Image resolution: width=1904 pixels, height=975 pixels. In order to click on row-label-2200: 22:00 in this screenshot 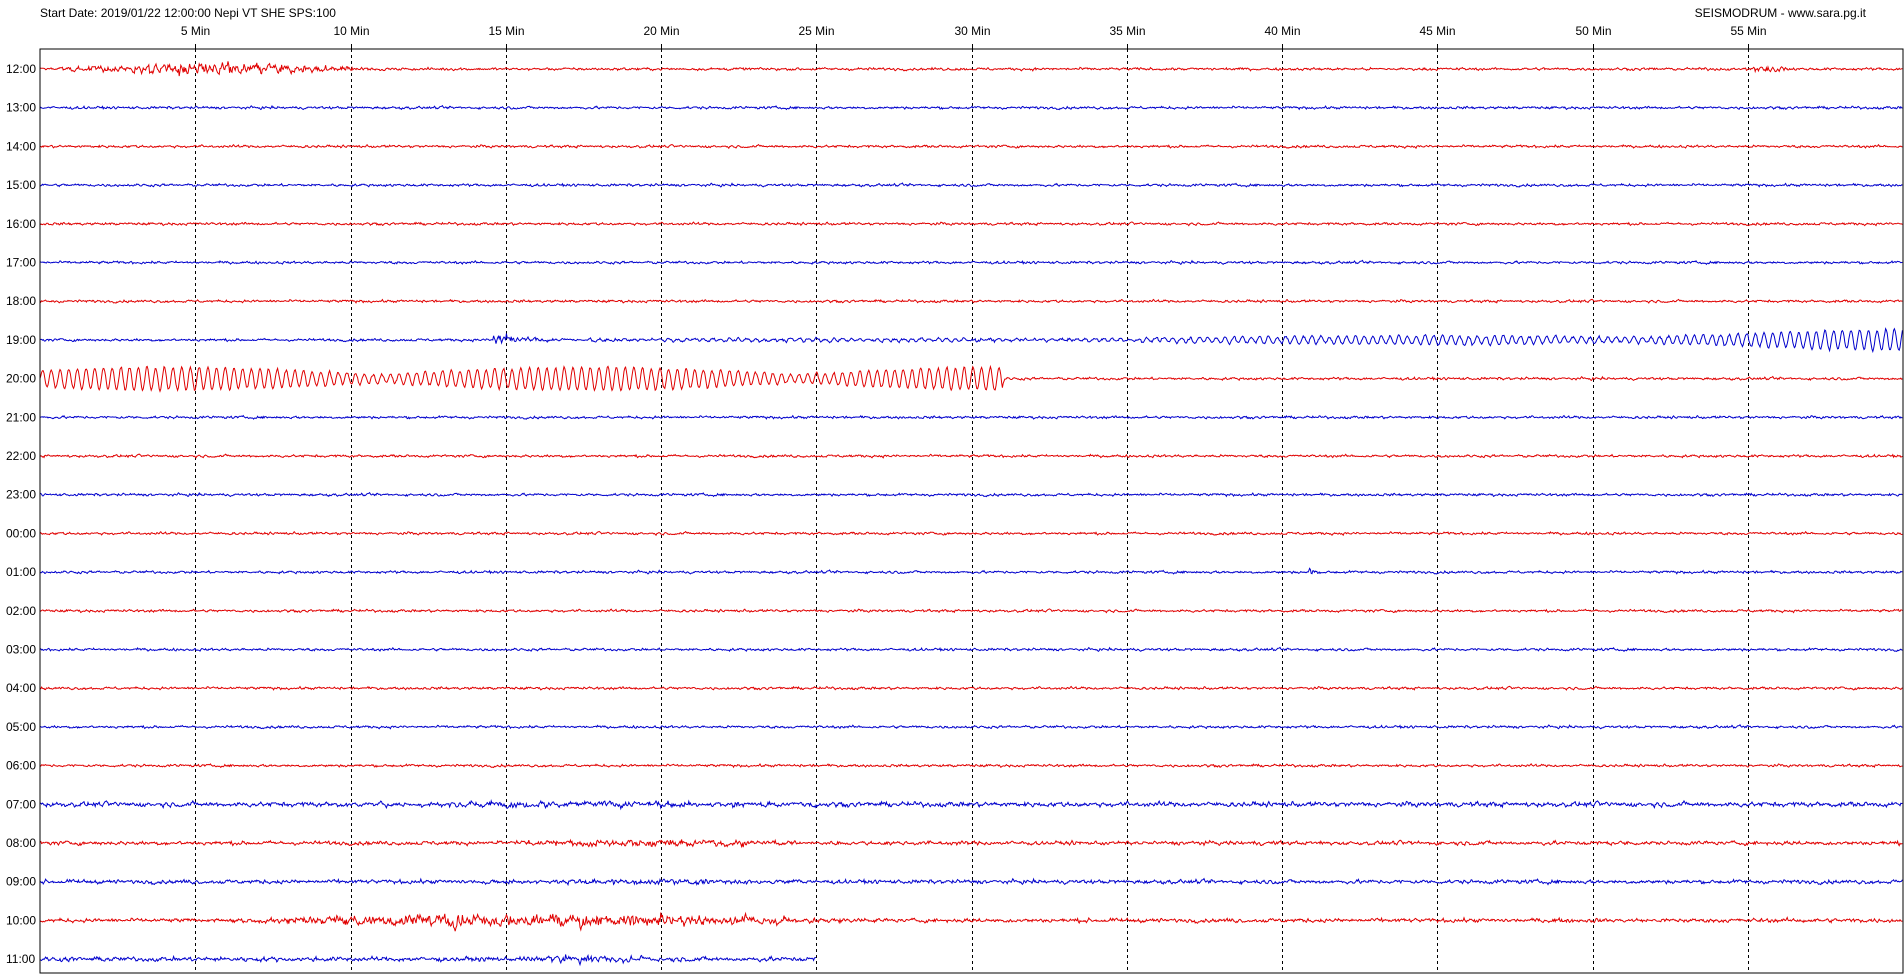, I will do `click(21, 456)`.